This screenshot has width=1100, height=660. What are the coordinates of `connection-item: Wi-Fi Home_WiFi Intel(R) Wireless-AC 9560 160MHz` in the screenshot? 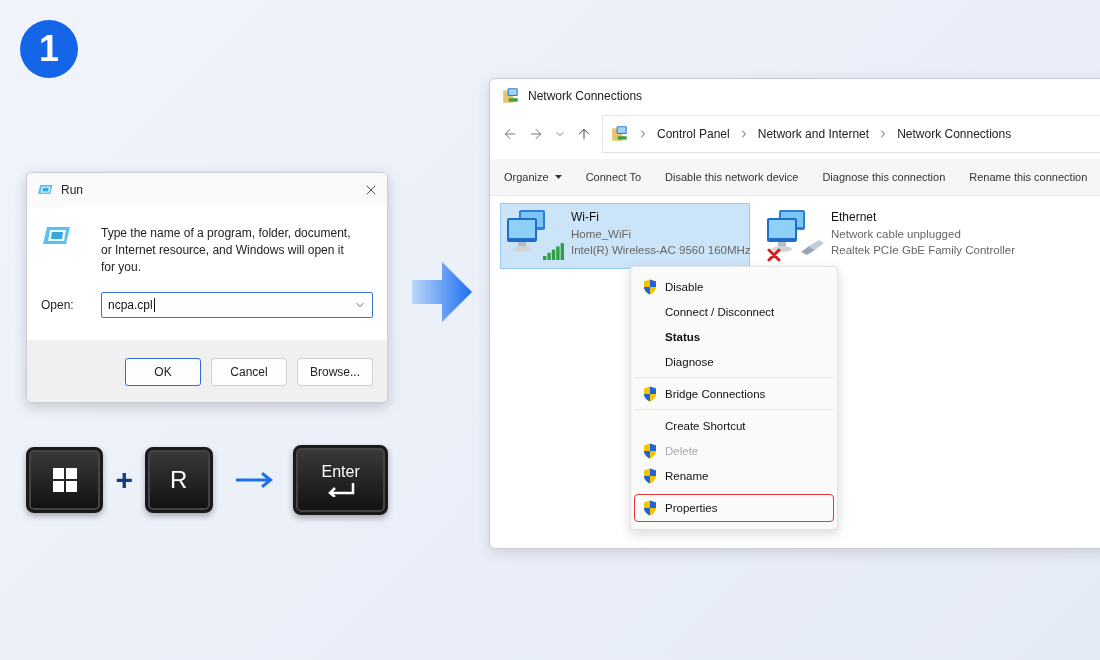 It's located at (625, 236).